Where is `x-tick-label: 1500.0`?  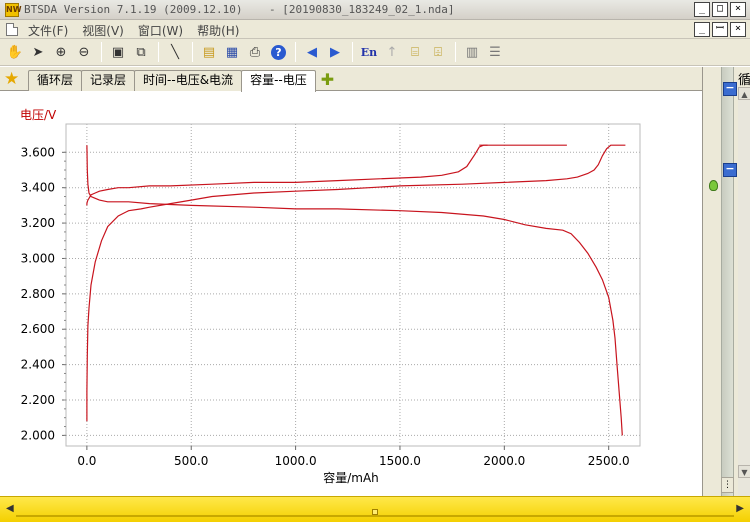 x-tick-label: 1500.0 is located at coordinates (400, 461).